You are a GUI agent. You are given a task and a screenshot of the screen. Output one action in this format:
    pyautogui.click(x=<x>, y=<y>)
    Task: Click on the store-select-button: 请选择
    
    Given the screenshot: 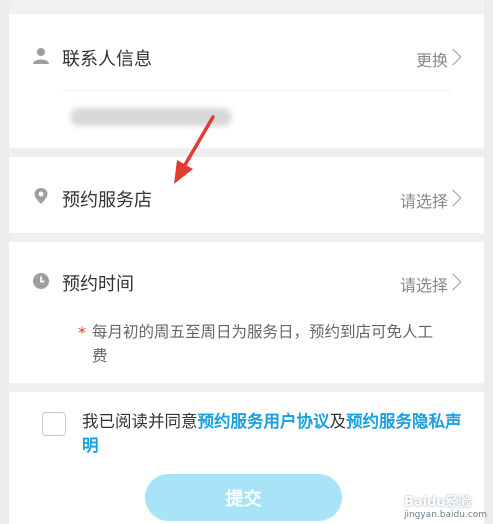 What is the action you would take?
    pyautogui.click(x=424, y=200)
    